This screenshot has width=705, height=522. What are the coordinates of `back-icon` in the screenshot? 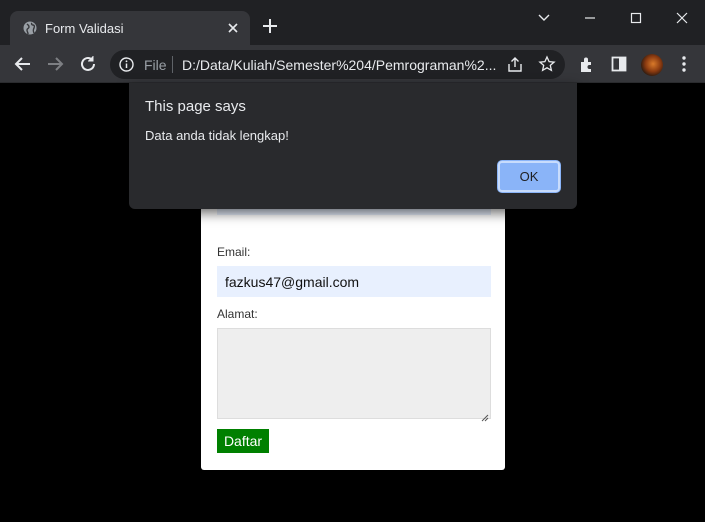 It's located at (23, 64).